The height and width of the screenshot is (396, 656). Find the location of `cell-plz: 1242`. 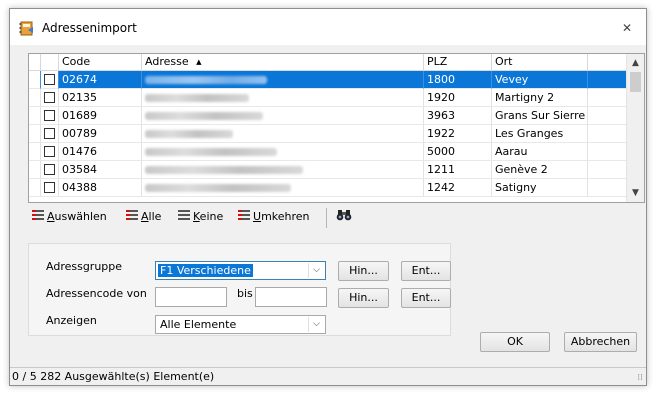

cell-plz: 1242 is located at coordinates (458, 188).